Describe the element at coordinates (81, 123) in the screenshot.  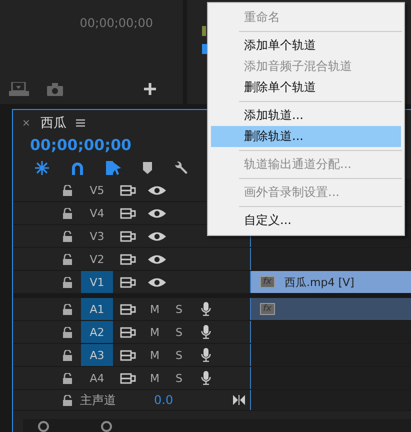
I see `menu-icon` at that location.